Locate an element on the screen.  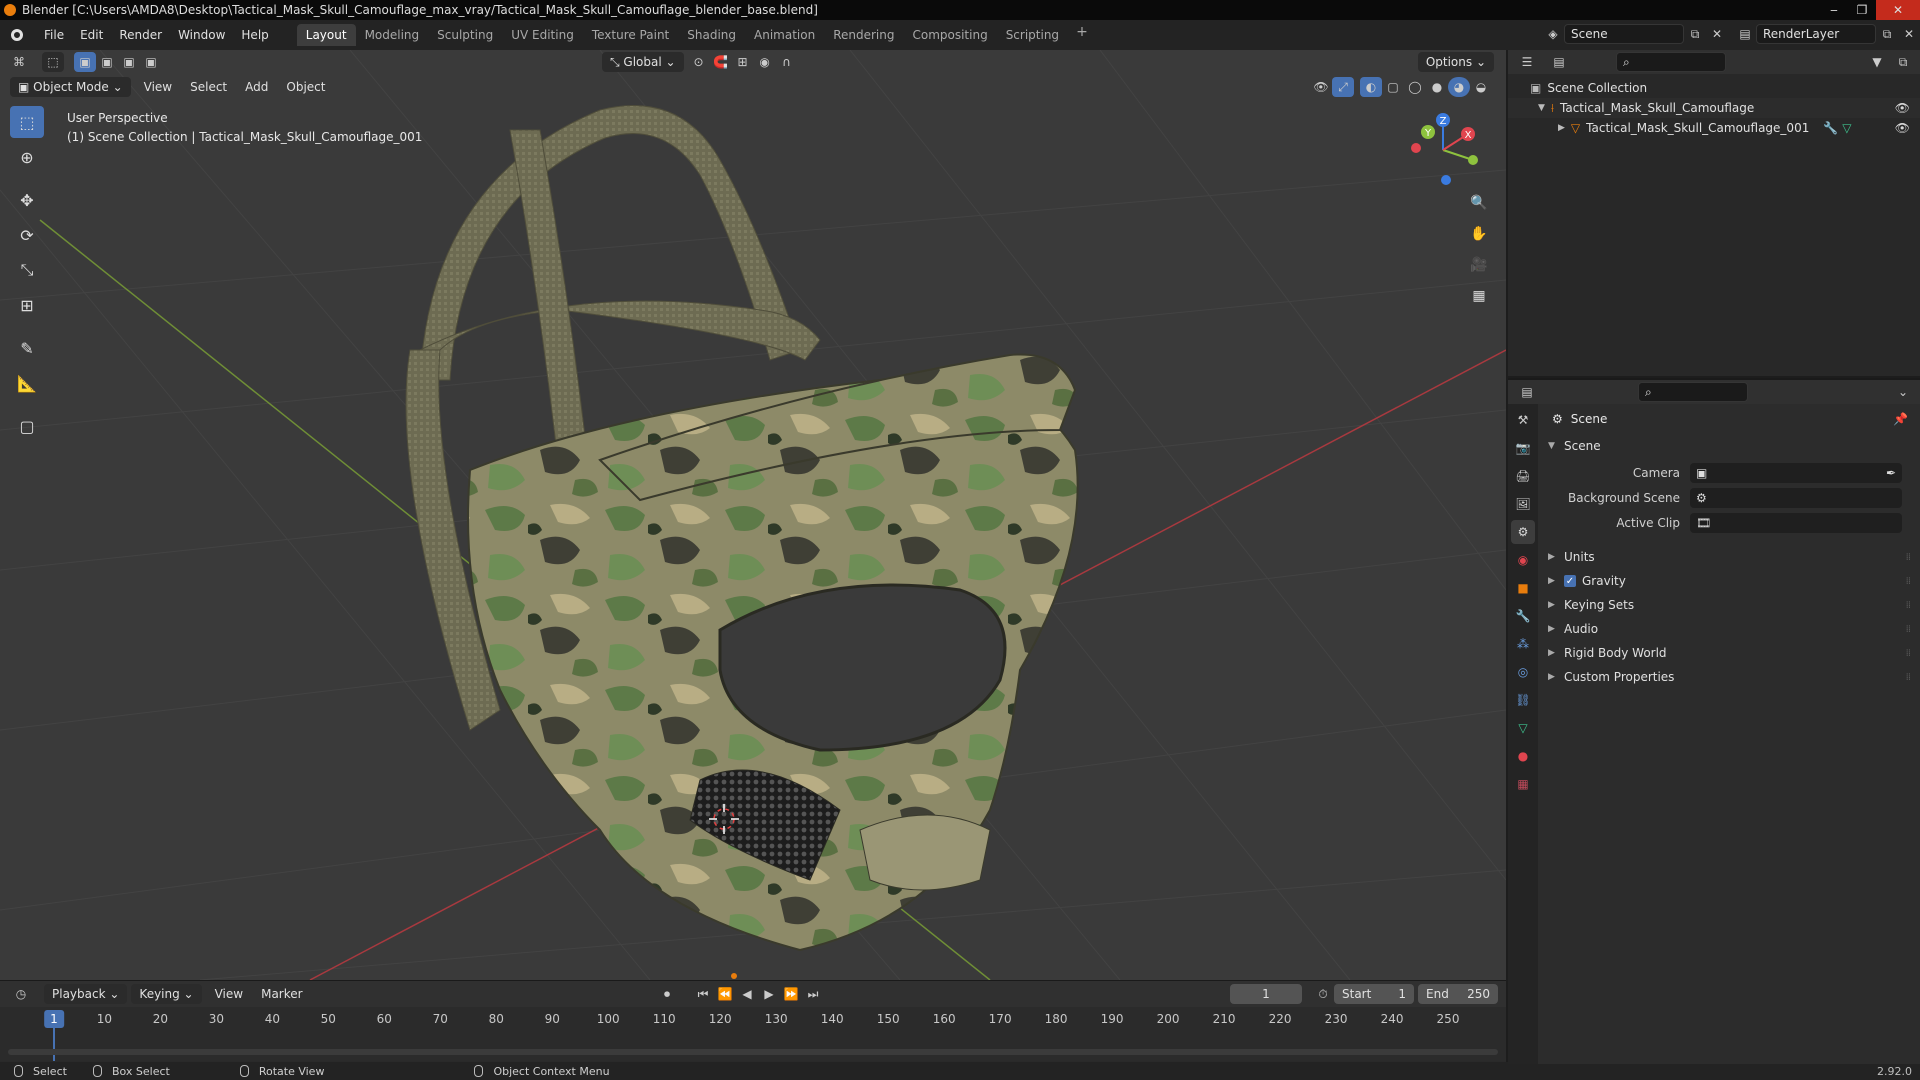
tool-tab-icon: ⚒ is located at coordinates (1523, 420).